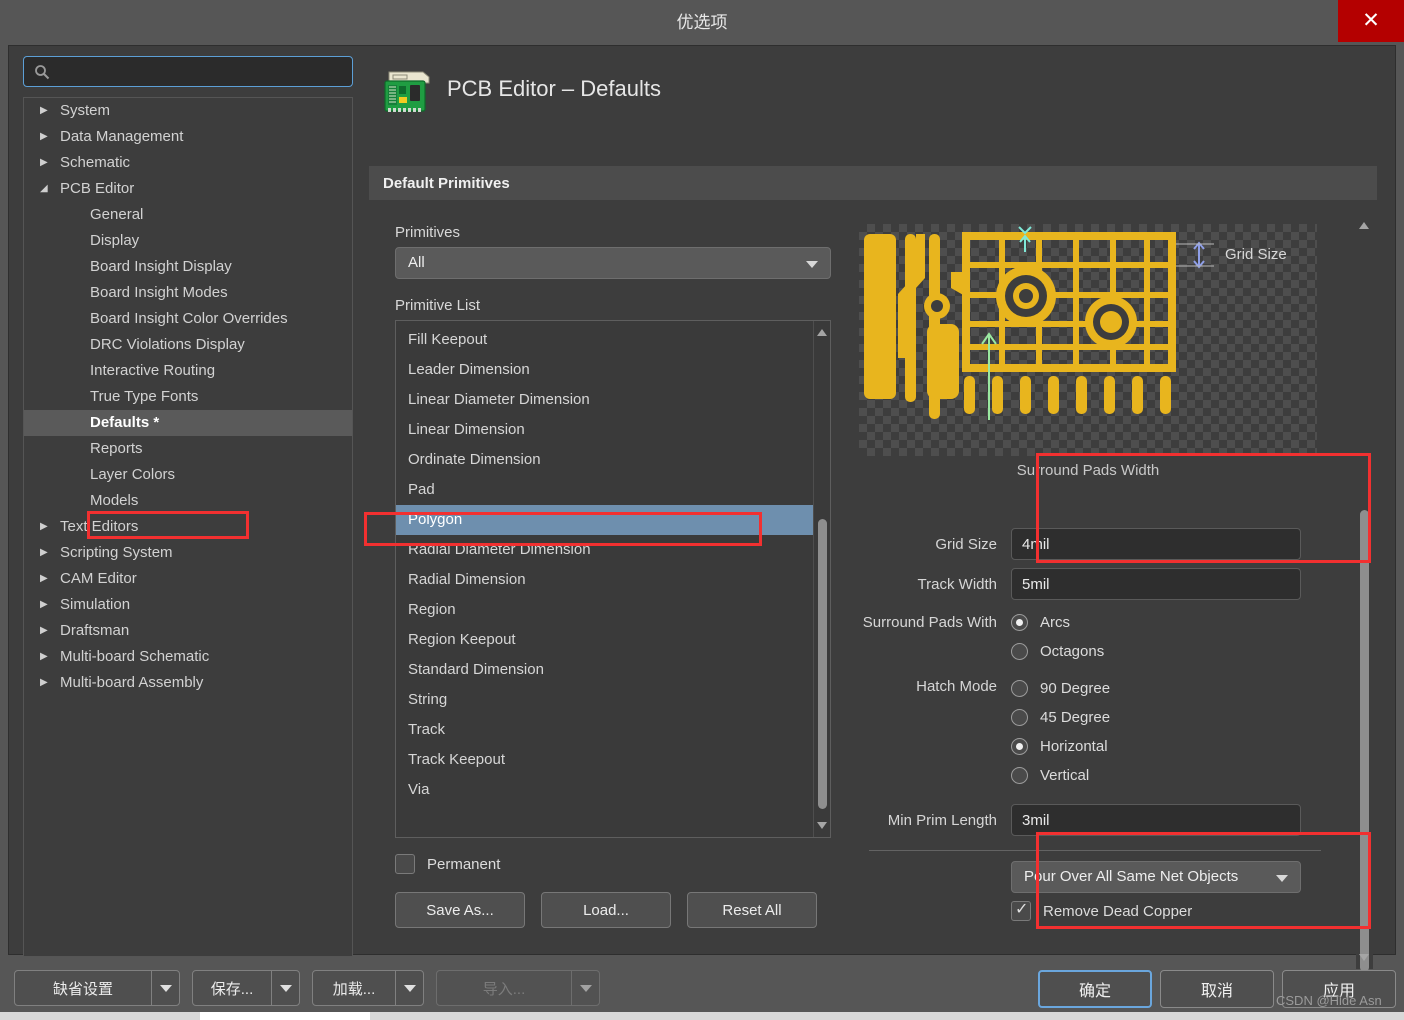 The height and width of the screenshot is (1020, 1404). Describe the element at coordinates (613, 400) in the screenshot. I see `list-item: Linear Diameter Dimension` at that location.